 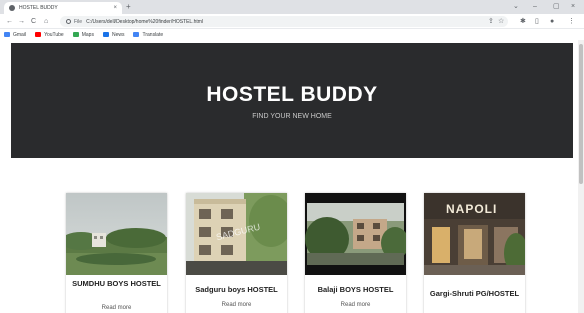 I want to click on news-icon, so click(x=105, y=34).